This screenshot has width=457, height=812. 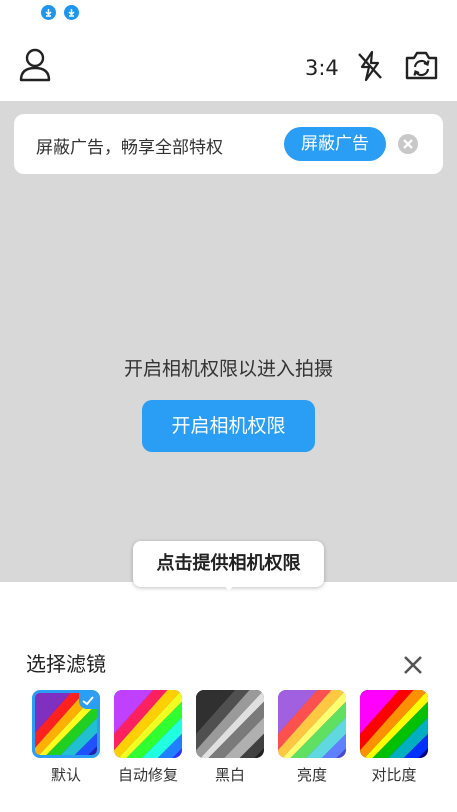 What do you see at coordinates (65, 775) in the screenshot?
I see `filter-label: 默认` at bounding box center [65, 775].